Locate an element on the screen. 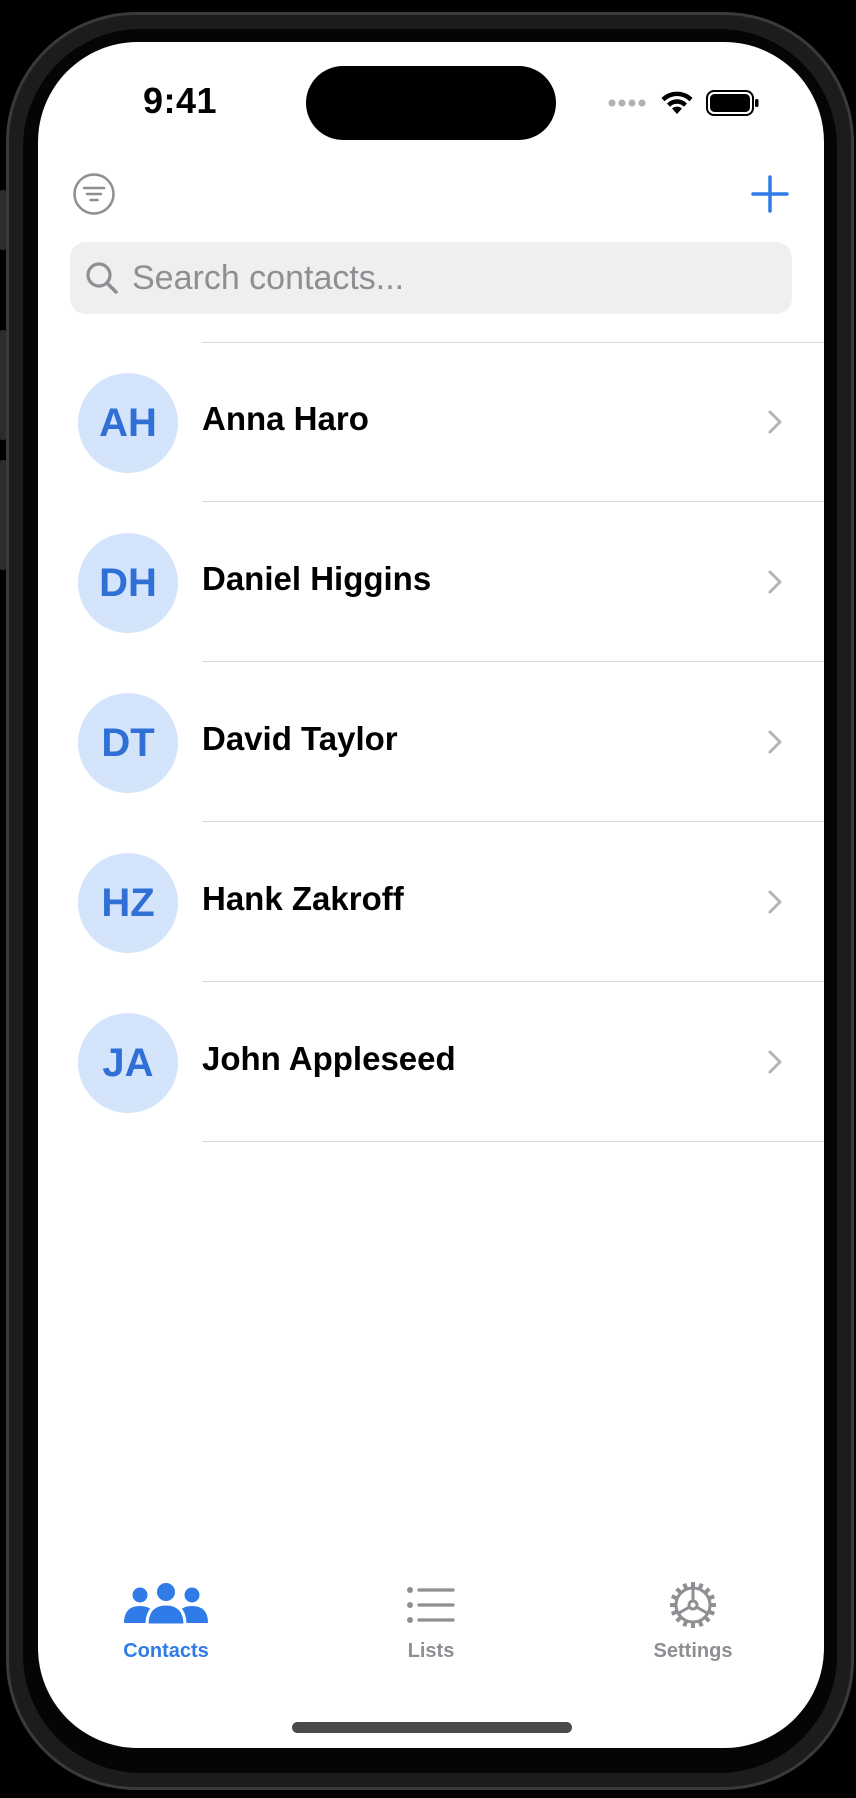 The width and height of the screenshot is (856, 1798). search-icon is located at coordinates (102, 278).